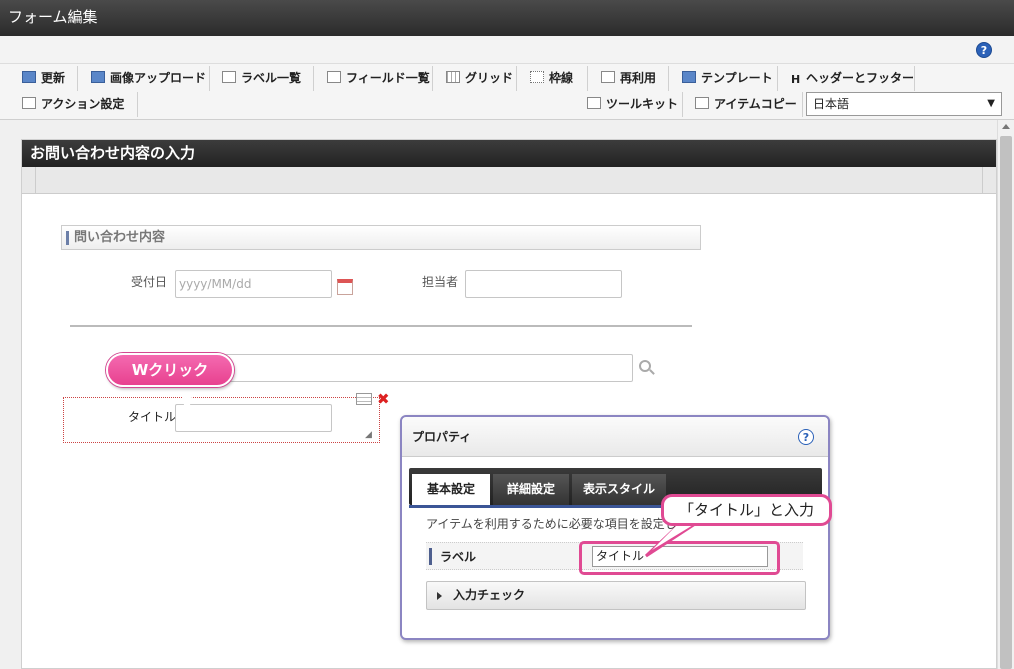 The width and height of the screenshot is (1014, 669). Describe the element at coordinates (266, 78) in the screenshot. I see `label-list-button: ラベル一覧` at that location.